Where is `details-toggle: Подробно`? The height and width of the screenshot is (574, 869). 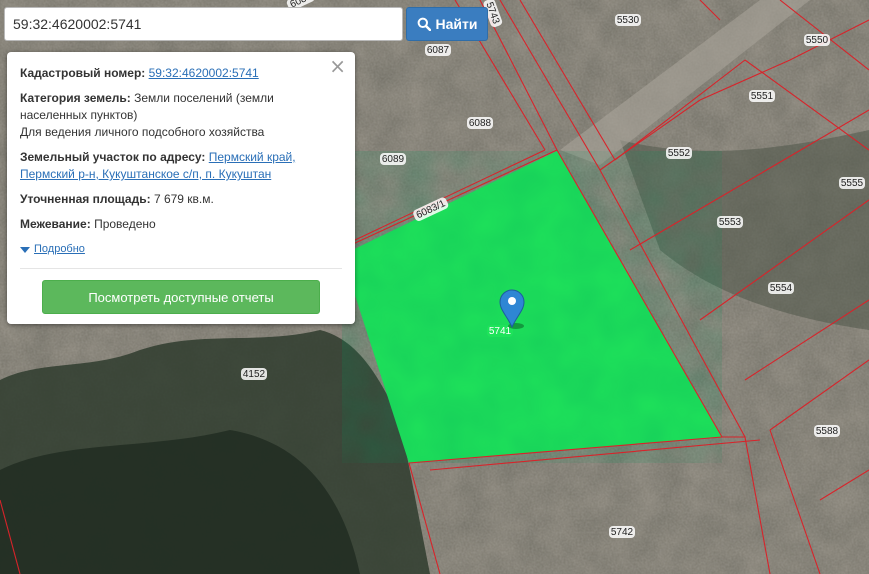
details-toggle: Подробно is located at coordinates (181, 249).